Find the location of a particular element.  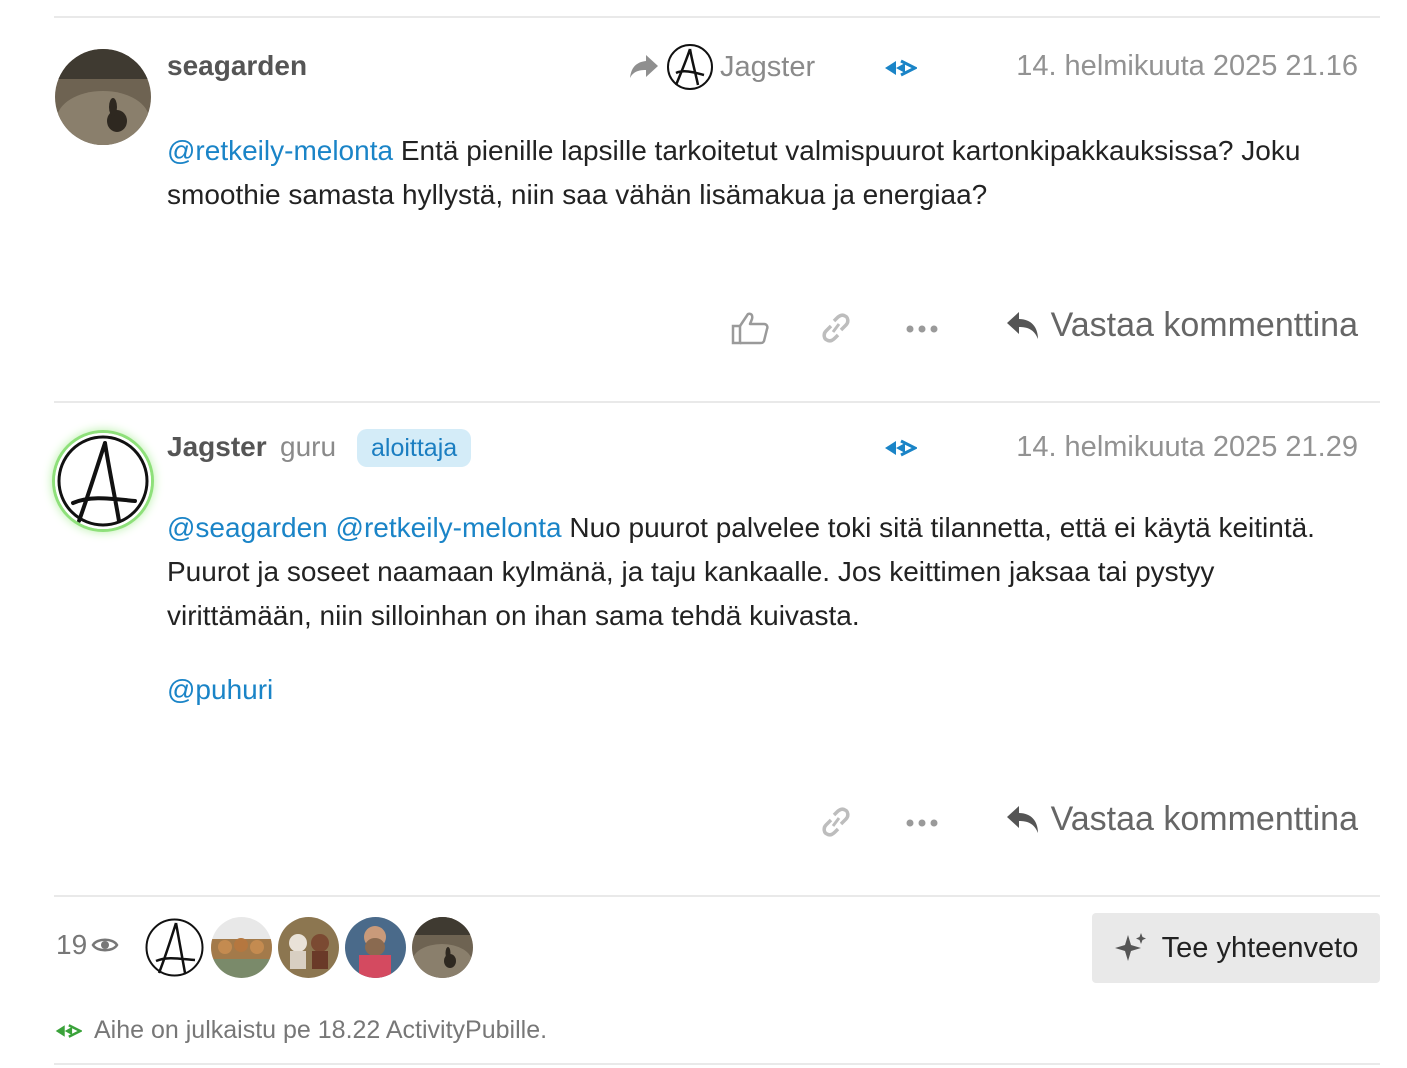

sparkle-icon is located at coordinates (1130, 947).